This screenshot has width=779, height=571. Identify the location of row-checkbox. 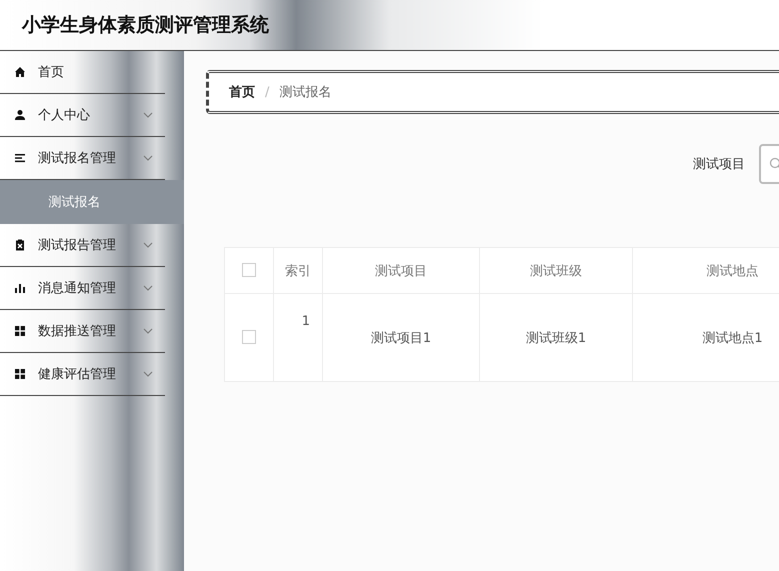
(249, 337).